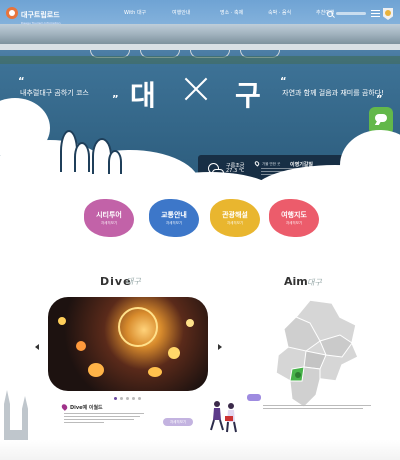 This screenshot has width=400, height=460. What do you see at coordinates (248, 95) in the screenshot?
I see `hero-title-right: 구` at bounding box center [248, 95].